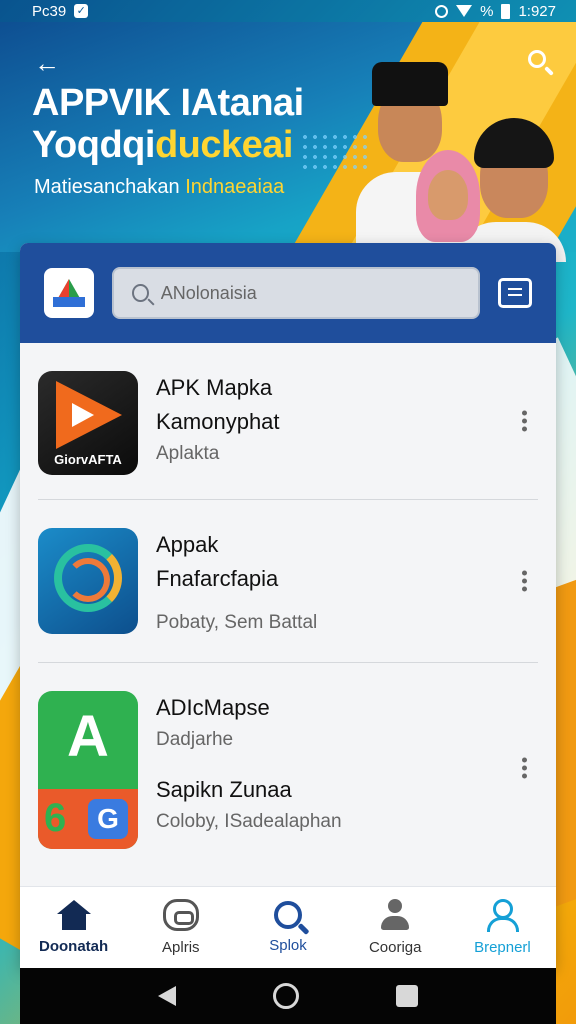  I want to click on apps-icon, so click(180, 915).